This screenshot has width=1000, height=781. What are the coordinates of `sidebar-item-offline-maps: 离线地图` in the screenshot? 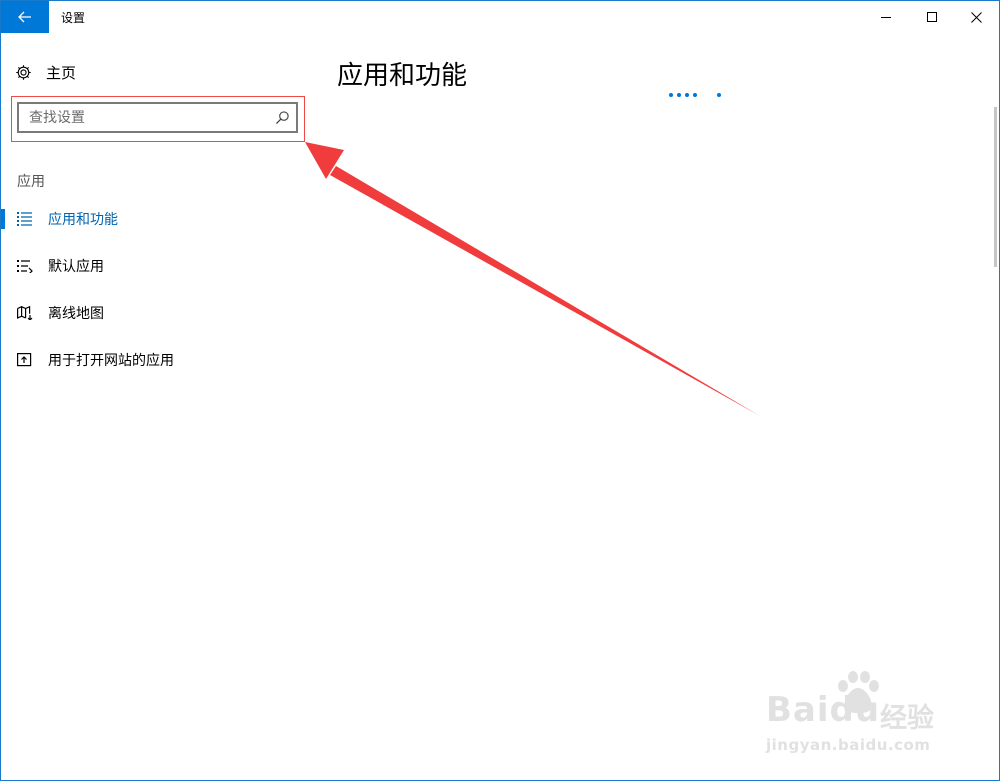 It's located at (151, 313).